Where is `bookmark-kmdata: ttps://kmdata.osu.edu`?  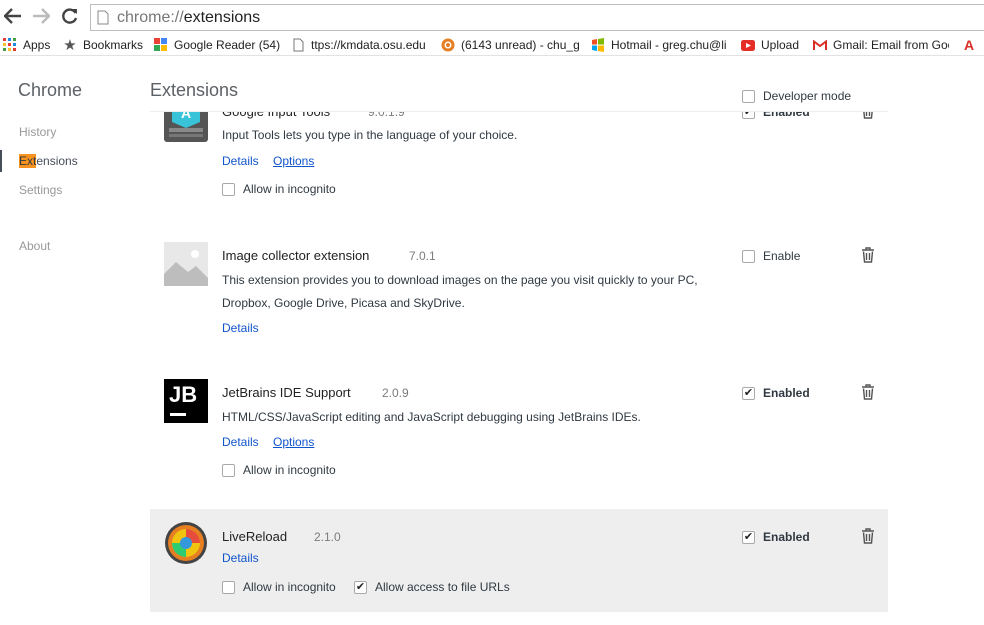 bookmark-kmdata: ttps://kmdata.osu.edu is located at coordinates (373, 44).